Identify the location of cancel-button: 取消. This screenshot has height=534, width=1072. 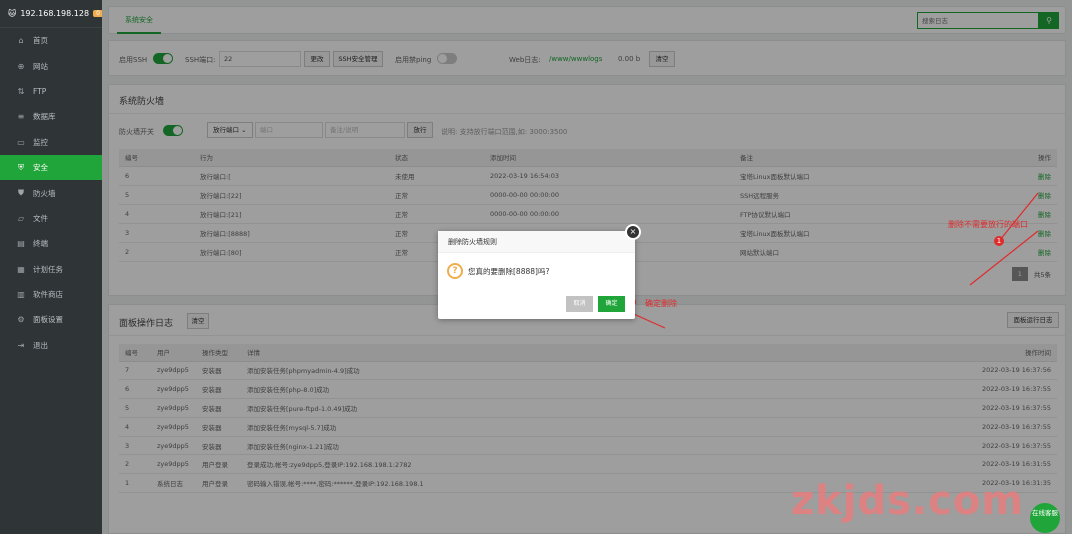
(579, 304).